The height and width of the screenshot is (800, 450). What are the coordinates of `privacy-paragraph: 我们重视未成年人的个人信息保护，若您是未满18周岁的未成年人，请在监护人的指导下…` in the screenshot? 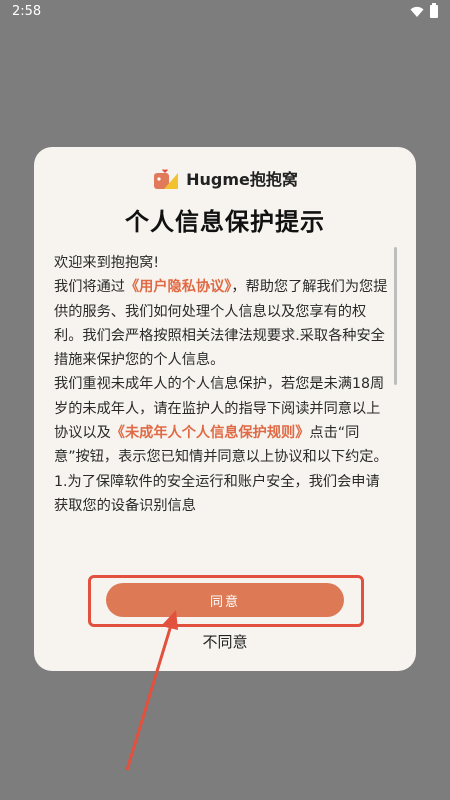 It's located at (222, 420).